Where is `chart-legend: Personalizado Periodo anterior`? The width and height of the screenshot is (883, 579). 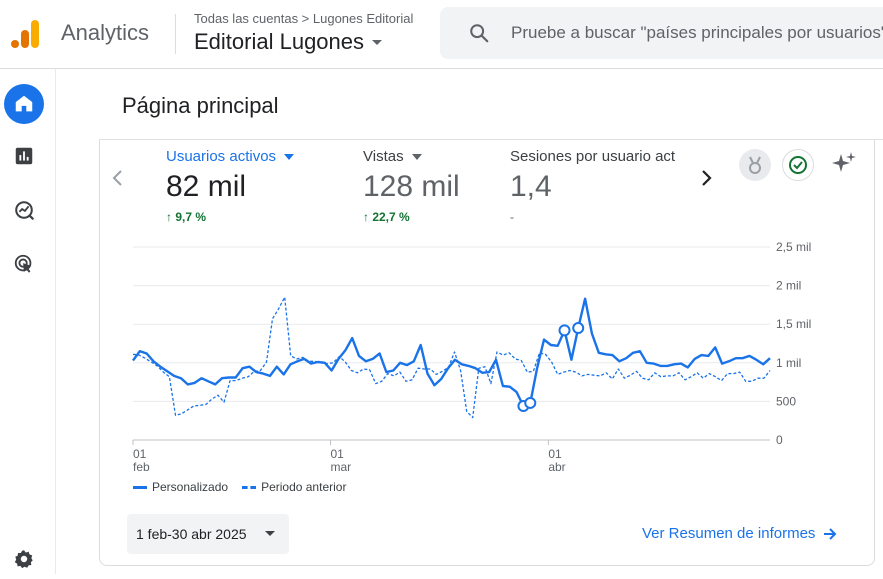
chart-legend: Personalizado Periodo anterior is located at coordinates (246, 487).